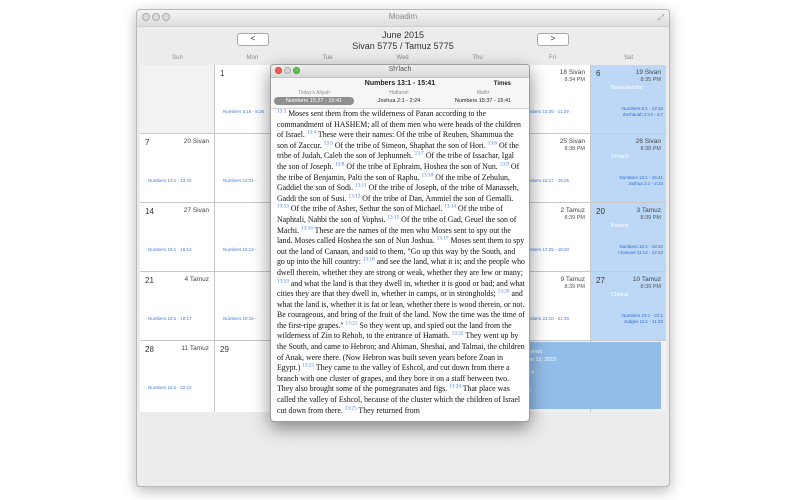  Describe the element at coordinates (327, 58) in the screenshot. I see `weekday-label: Tue` at that location.